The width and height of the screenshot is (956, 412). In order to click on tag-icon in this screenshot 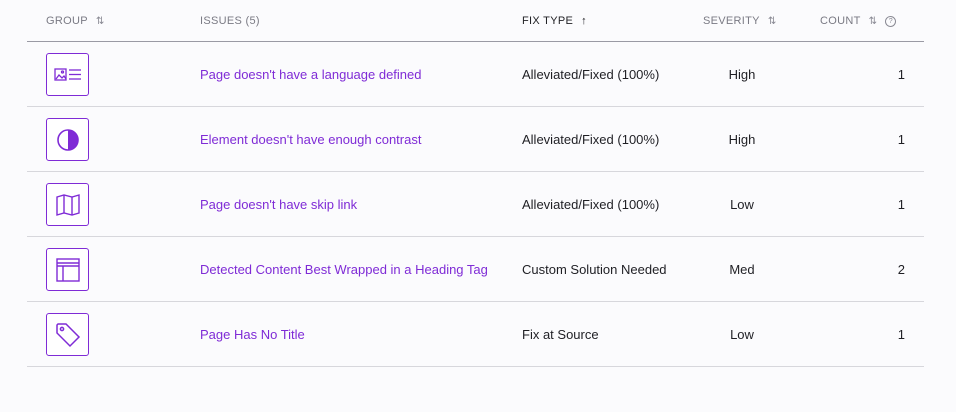, I will do `click(67, 334)`.